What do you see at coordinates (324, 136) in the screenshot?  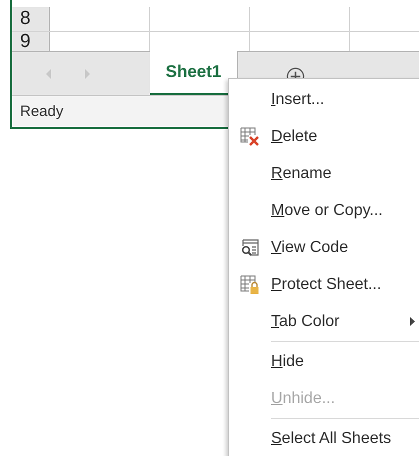 I see `menu-item: Delete` at bounding box center [324, 136].